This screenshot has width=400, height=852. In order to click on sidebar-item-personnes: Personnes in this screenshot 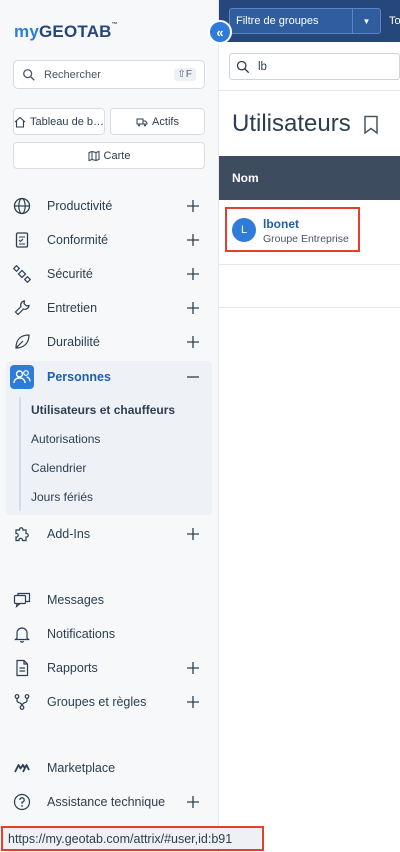, I will do `click(106, 377)`.